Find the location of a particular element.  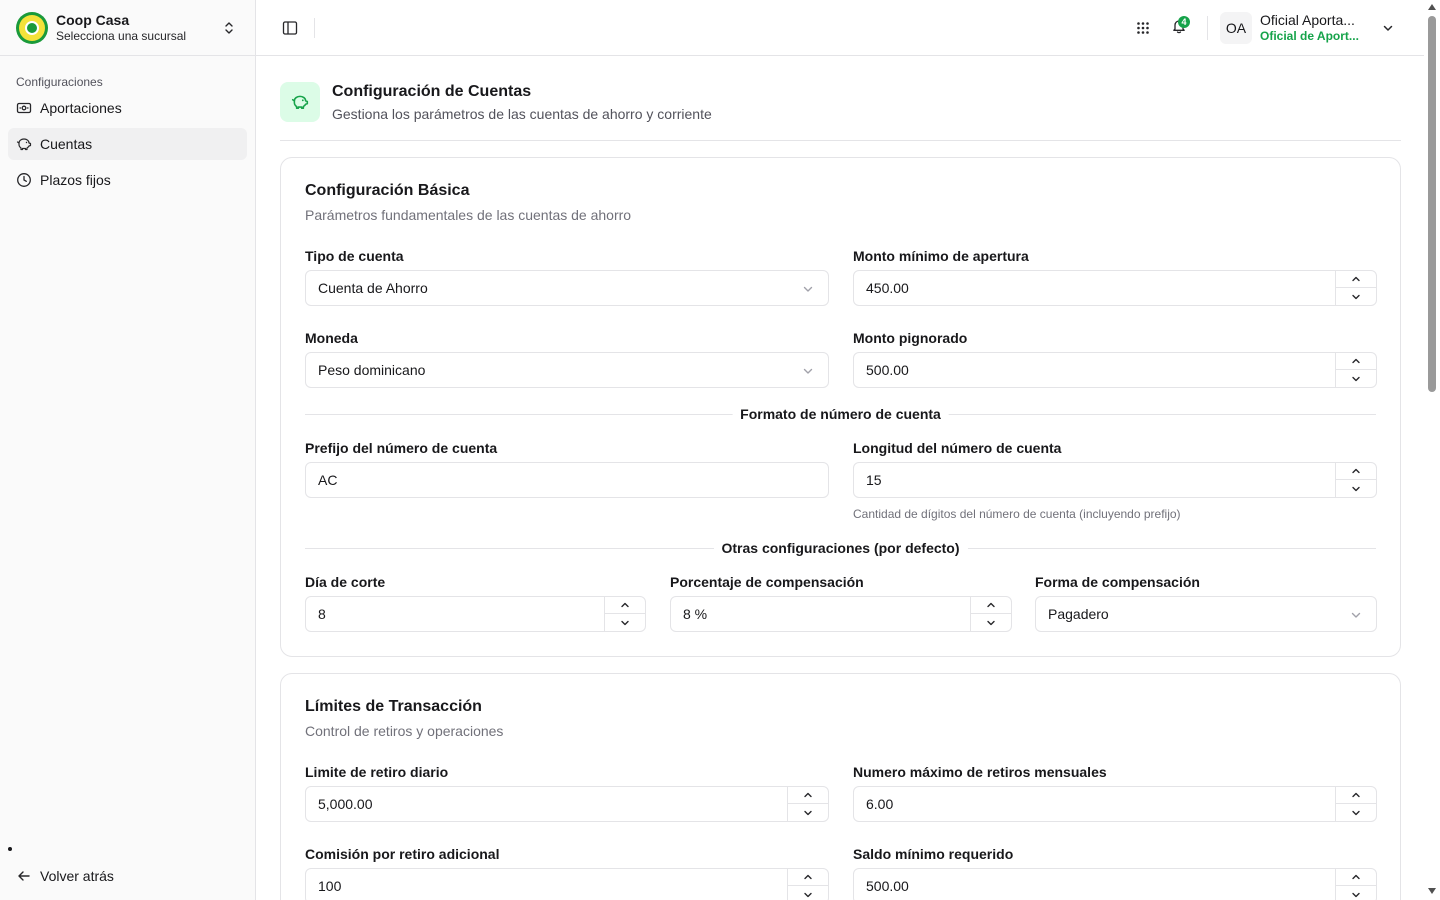

page-title: Configuración de Cuentas is located at coordinates (432, 91).